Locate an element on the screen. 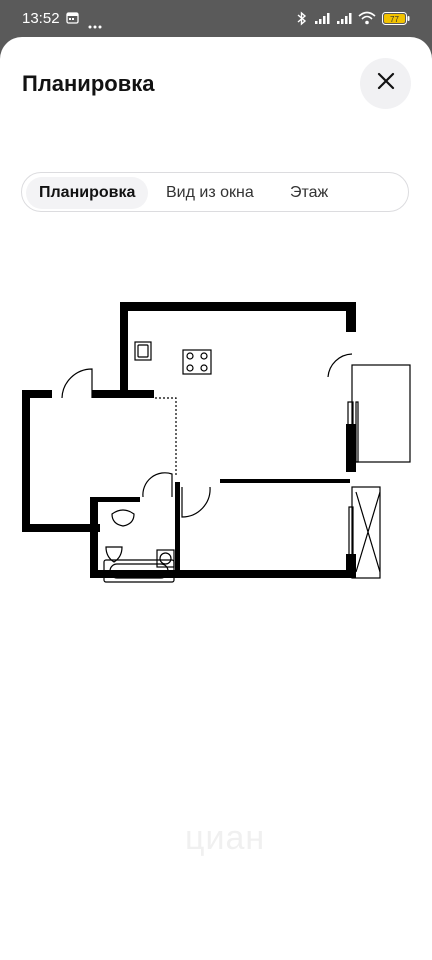 The image size is (432, 960). close-button is located at coordinates (385, 83).